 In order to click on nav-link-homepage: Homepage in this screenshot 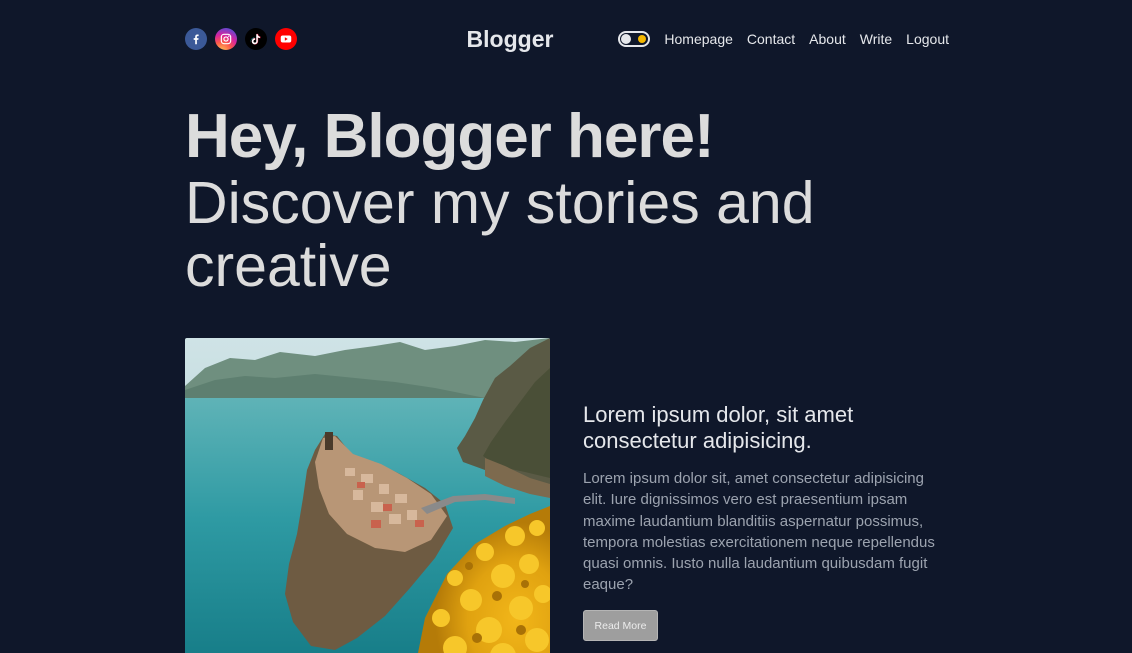, I will do `click(698, 39)`.